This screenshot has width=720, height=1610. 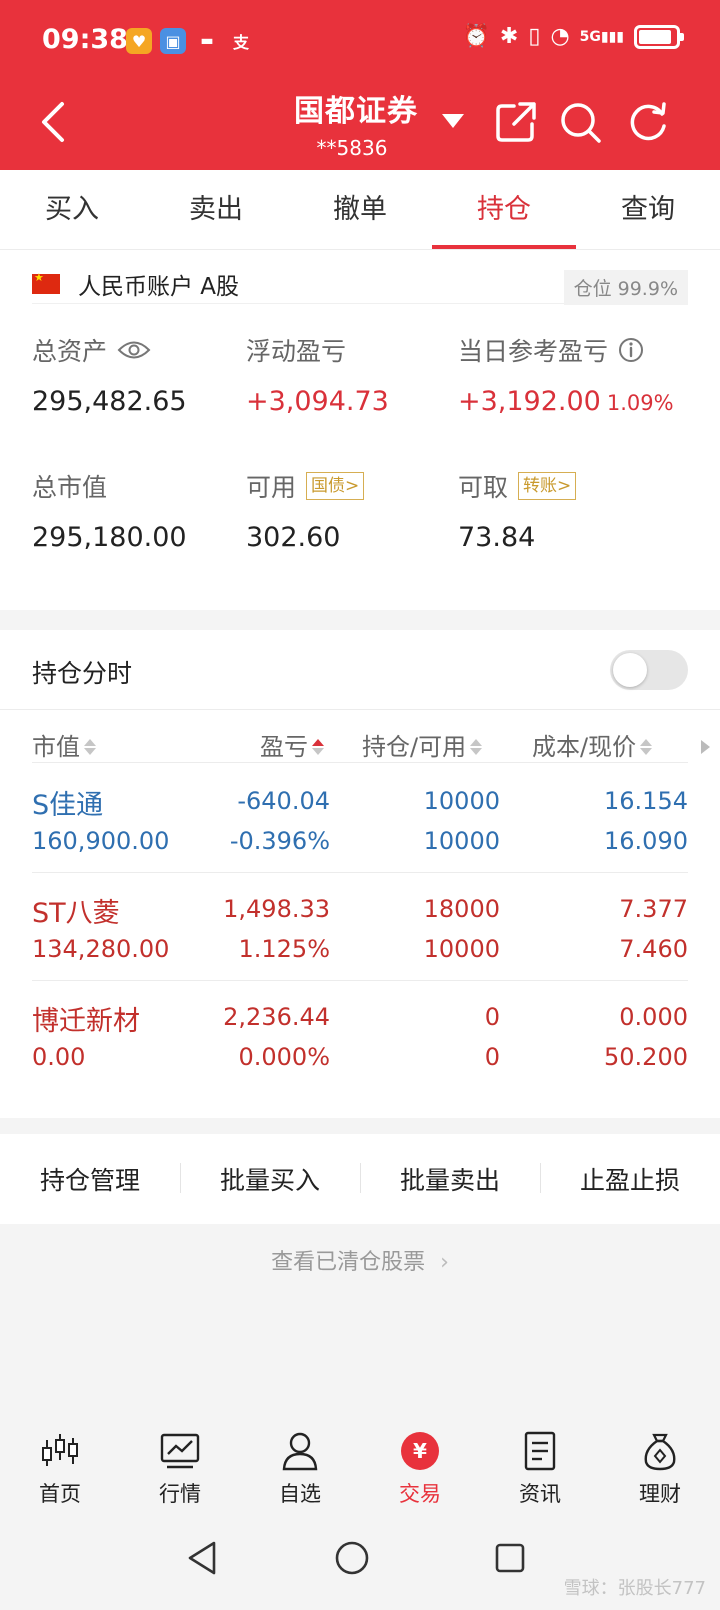 I want to click on floating-pl-value: +3,094.73, so click(x=317, y=401).